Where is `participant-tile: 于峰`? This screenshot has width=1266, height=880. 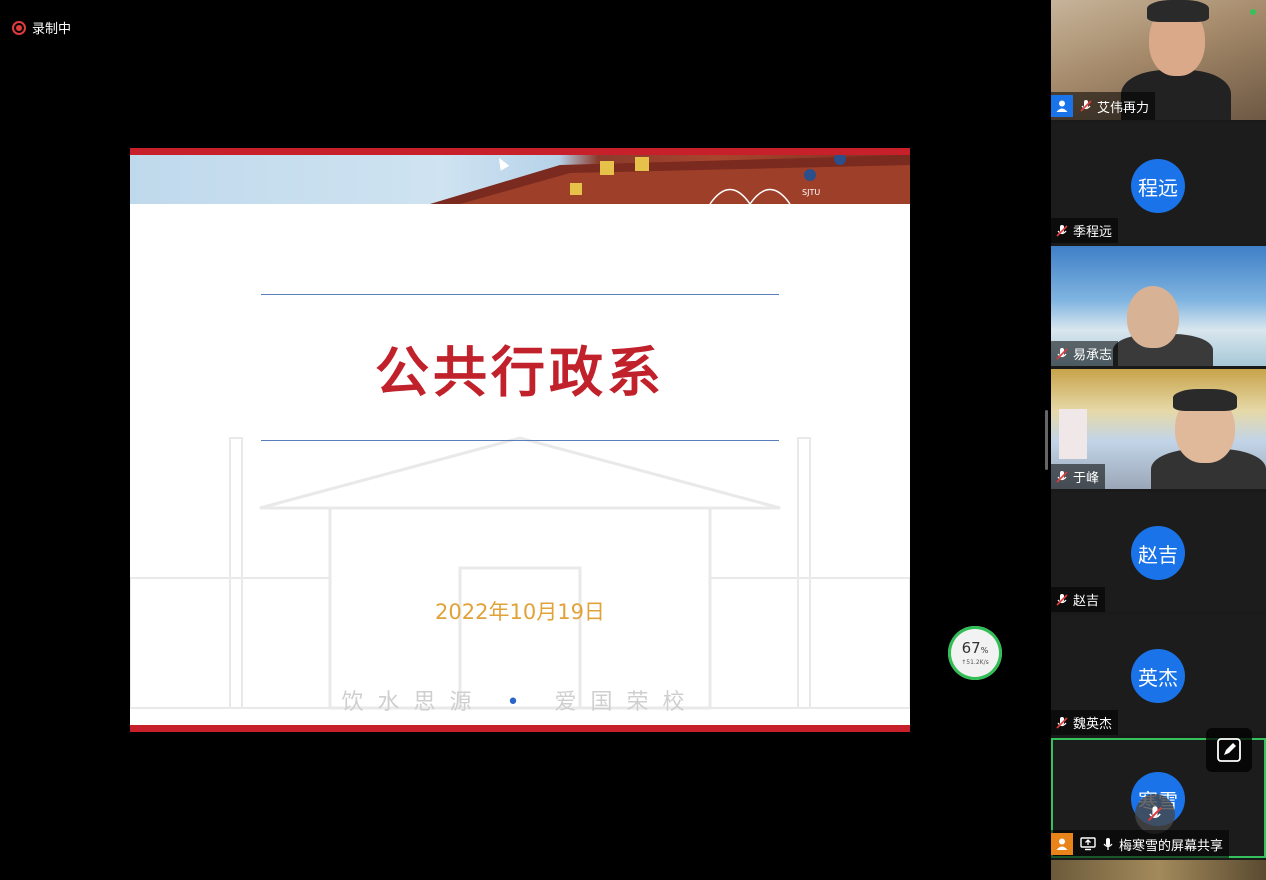 participant-tile: 于峰 is located at coordinates (1158, 429).